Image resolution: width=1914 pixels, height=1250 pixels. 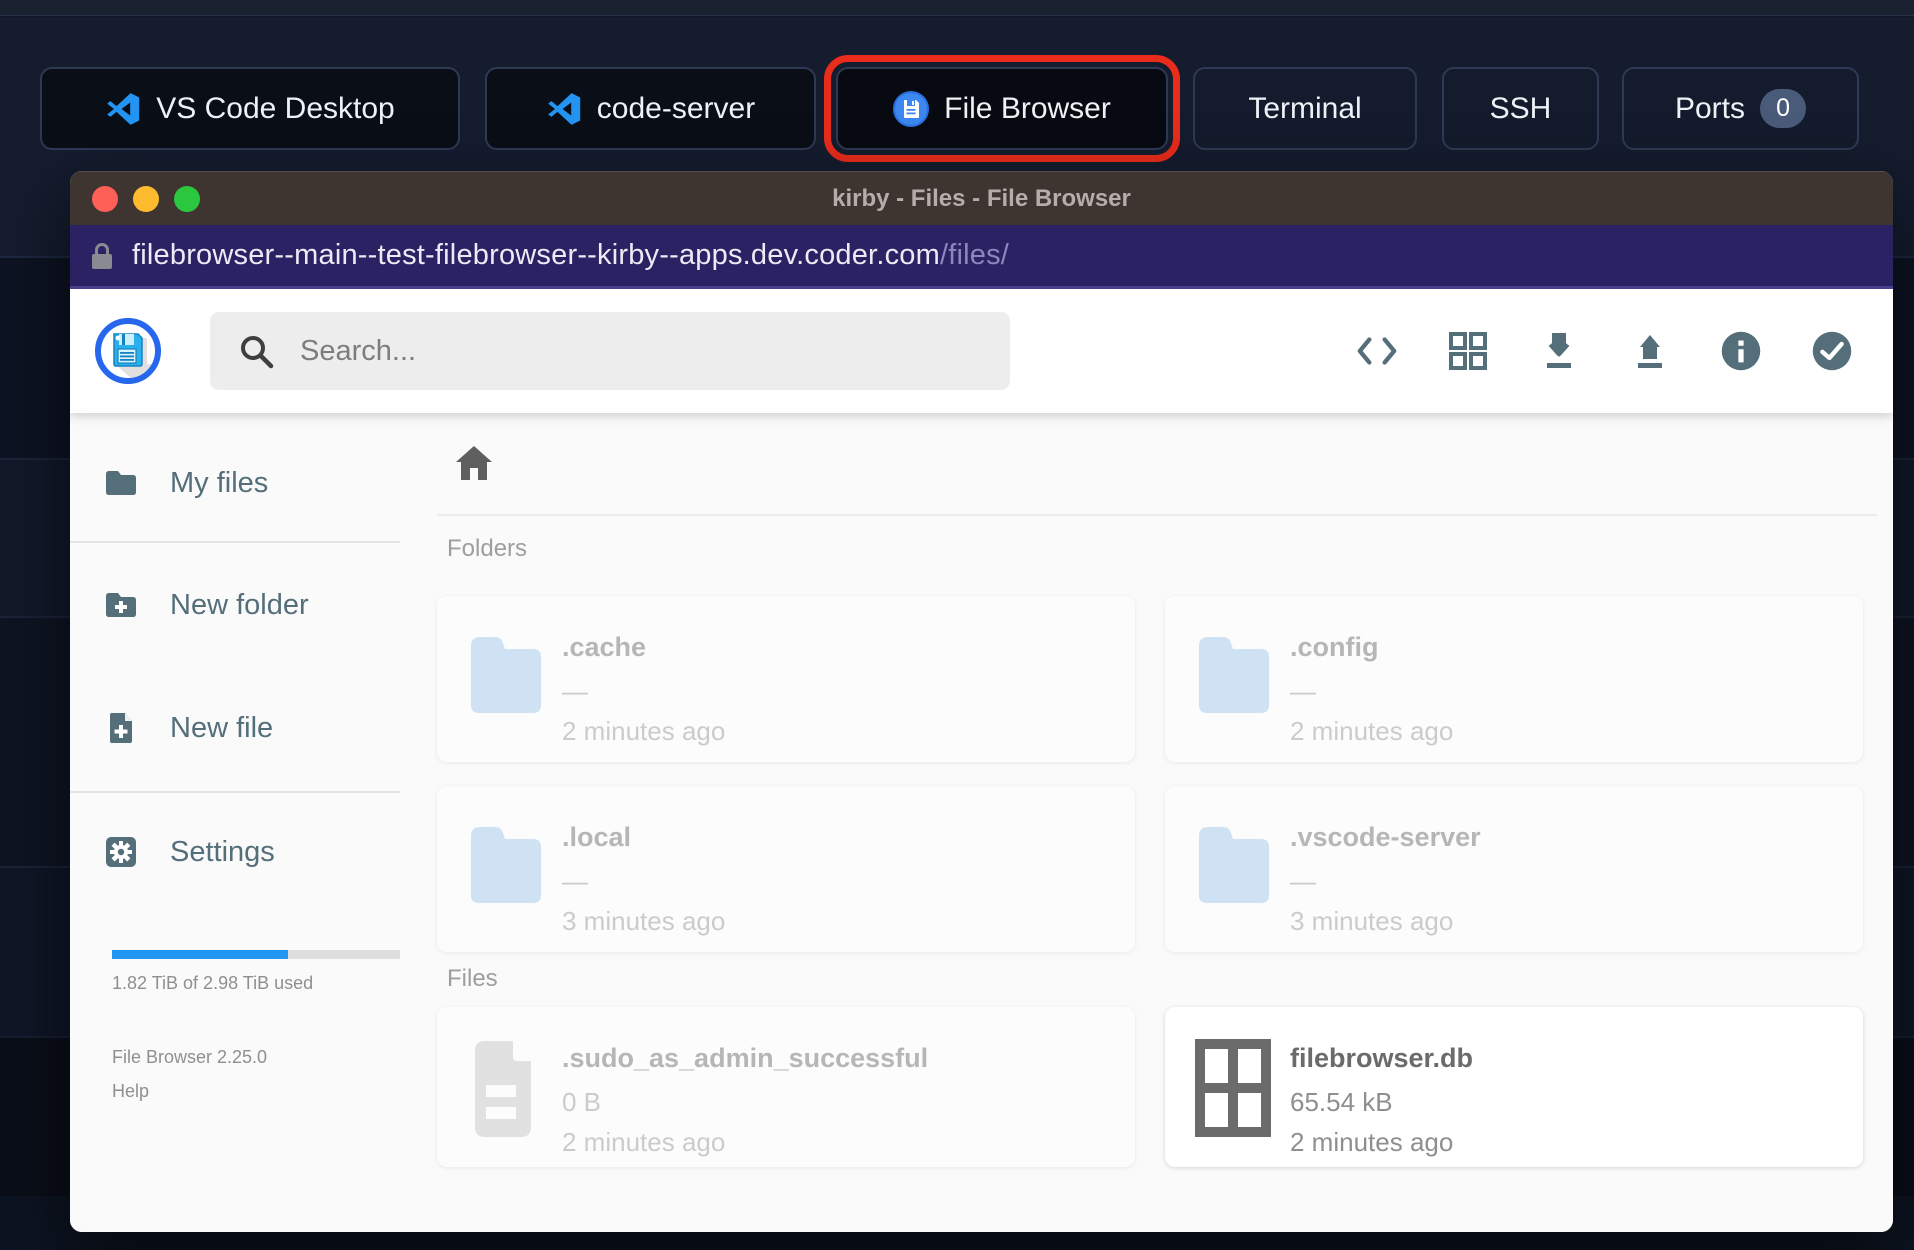 I want to click on info-icon, so click(x=1741, y=351).